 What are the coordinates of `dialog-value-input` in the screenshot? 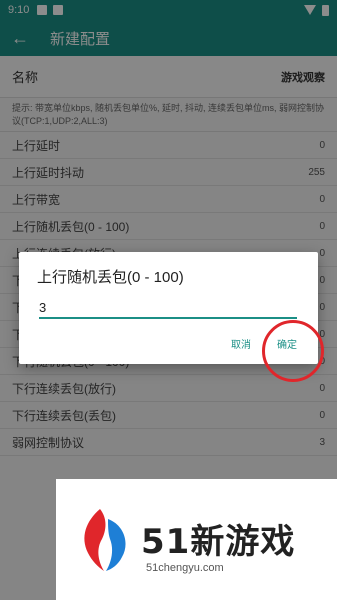 It's located at (168, 308).